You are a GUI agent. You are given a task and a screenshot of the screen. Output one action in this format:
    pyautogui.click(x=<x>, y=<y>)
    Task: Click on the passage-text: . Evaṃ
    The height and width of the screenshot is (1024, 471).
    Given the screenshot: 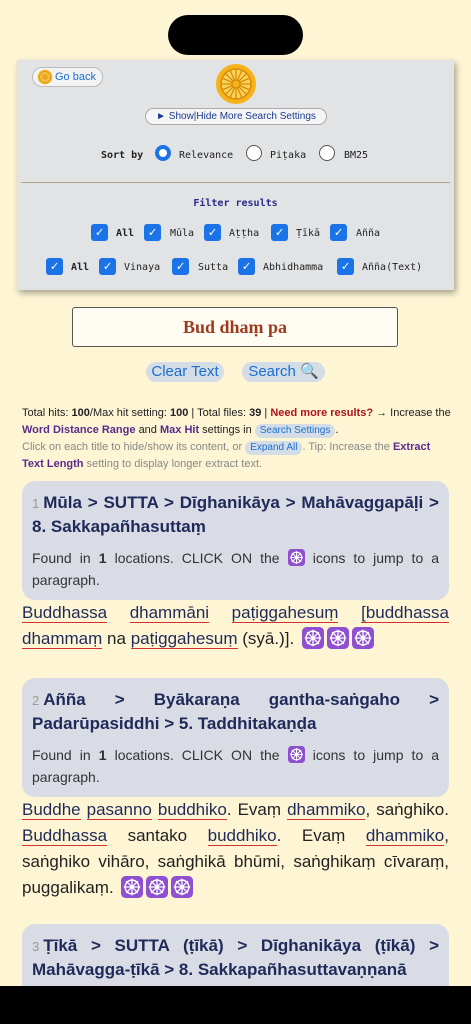 What is the action you would take?
    pyautogui.click(x=311, y=835)
    